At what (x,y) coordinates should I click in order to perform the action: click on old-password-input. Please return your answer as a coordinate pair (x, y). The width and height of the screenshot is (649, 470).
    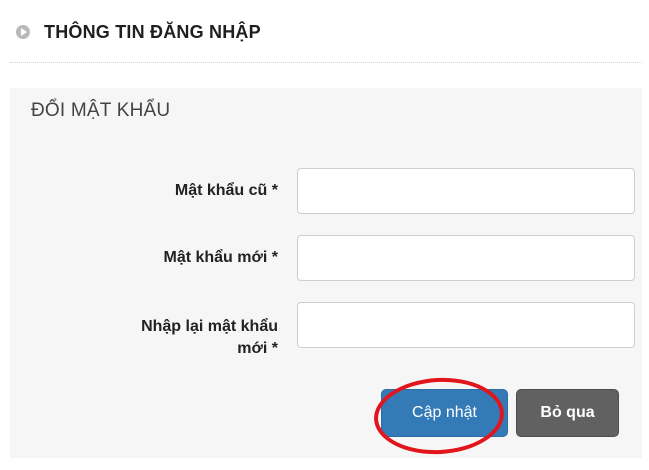
    Looking at the image, I should click on (466, 191).